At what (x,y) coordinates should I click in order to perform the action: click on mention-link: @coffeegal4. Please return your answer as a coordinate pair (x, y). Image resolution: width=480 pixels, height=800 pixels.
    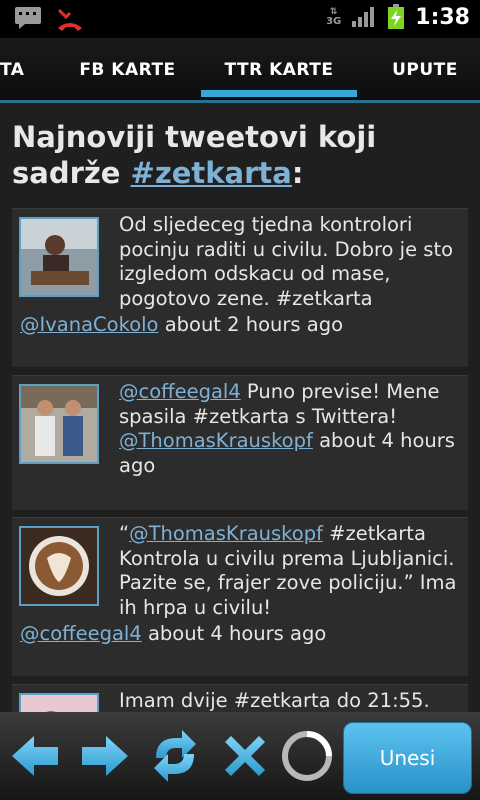
    Looking at the image, I should click on (180, 391).